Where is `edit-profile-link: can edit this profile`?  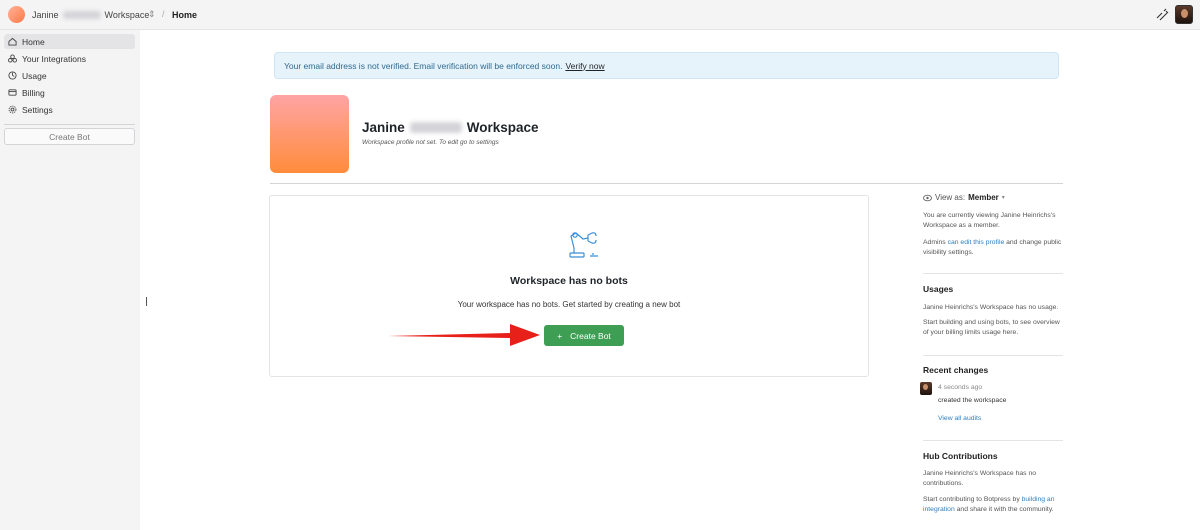
edit-profile-link: can edit this profile is located at coordinates (976, 242).